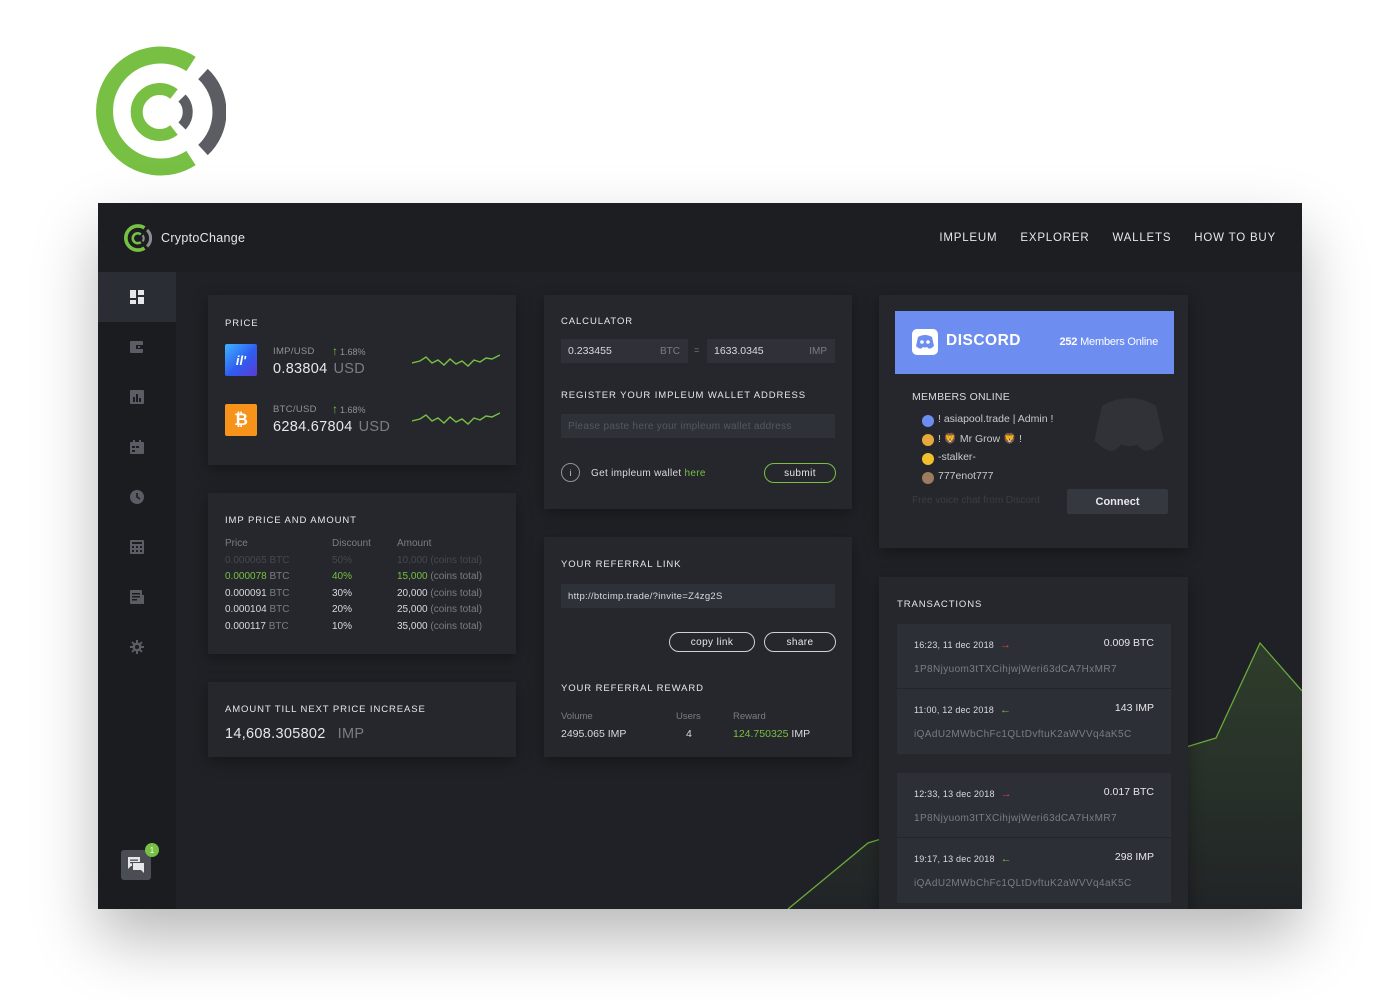 This screenshot has height=1000, width=1400. I want to click on sidebar-item-calculator, so click(137, 547).